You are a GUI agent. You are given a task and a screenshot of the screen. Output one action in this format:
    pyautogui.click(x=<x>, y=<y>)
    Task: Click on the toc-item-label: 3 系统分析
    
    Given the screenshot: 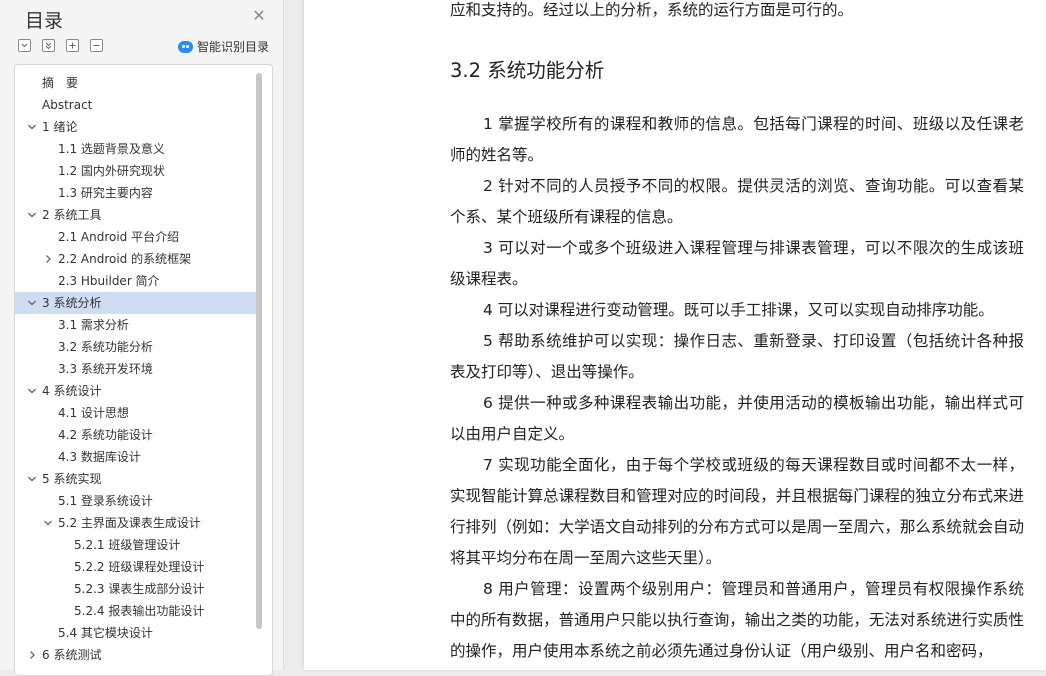 What is the action you would take?
    pyautogui.click(x=72, y=303)
    